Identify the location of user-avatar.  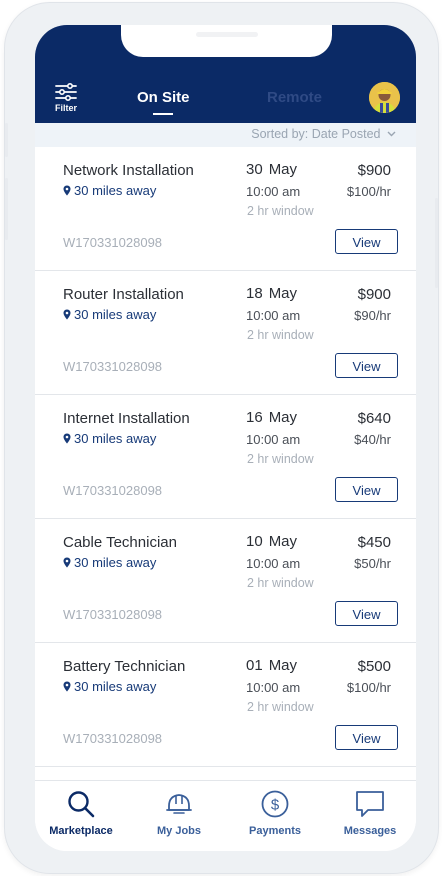
(384, 97).